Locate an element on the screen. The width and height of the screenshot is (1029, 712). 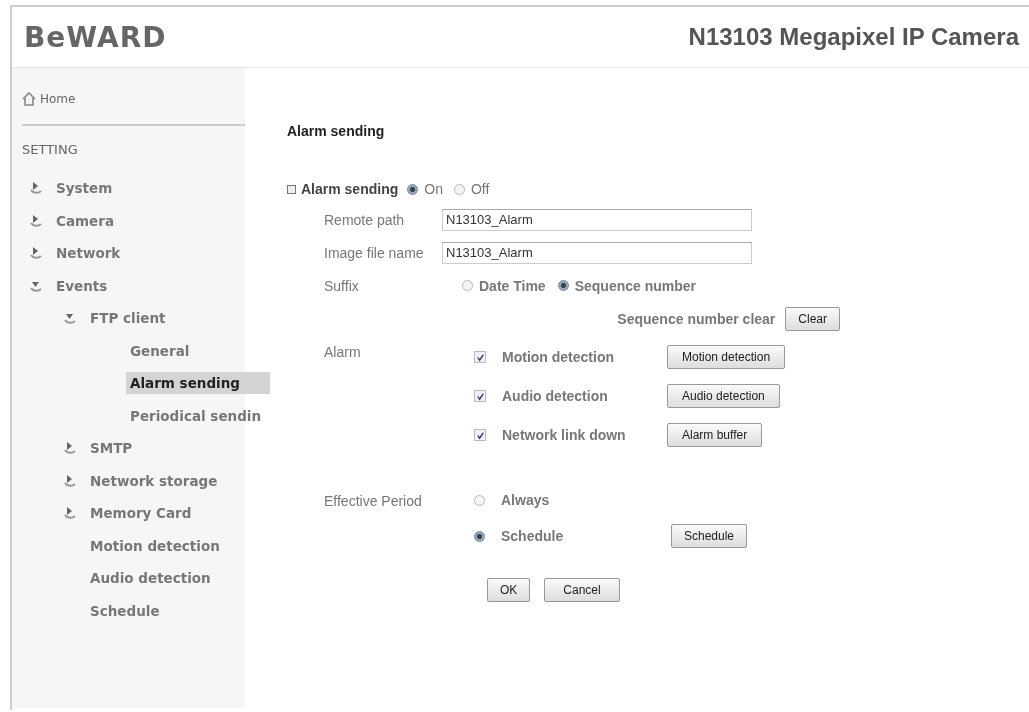
section-heading: SETTING is located at coordinates (50, 150).